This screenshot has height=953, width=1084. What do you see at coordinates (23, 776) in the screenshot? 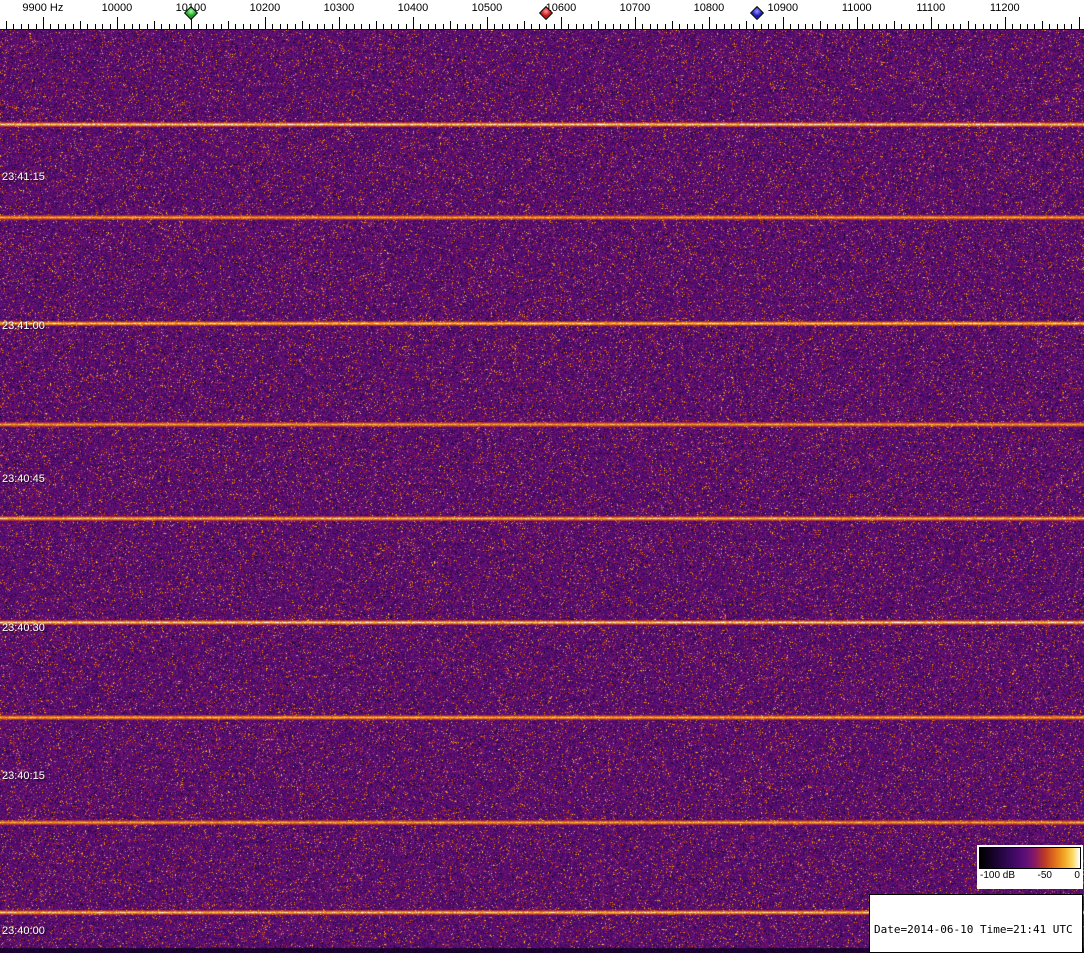
I see `time-axis-label: 23:40:15` at bounding box center [23, 776].